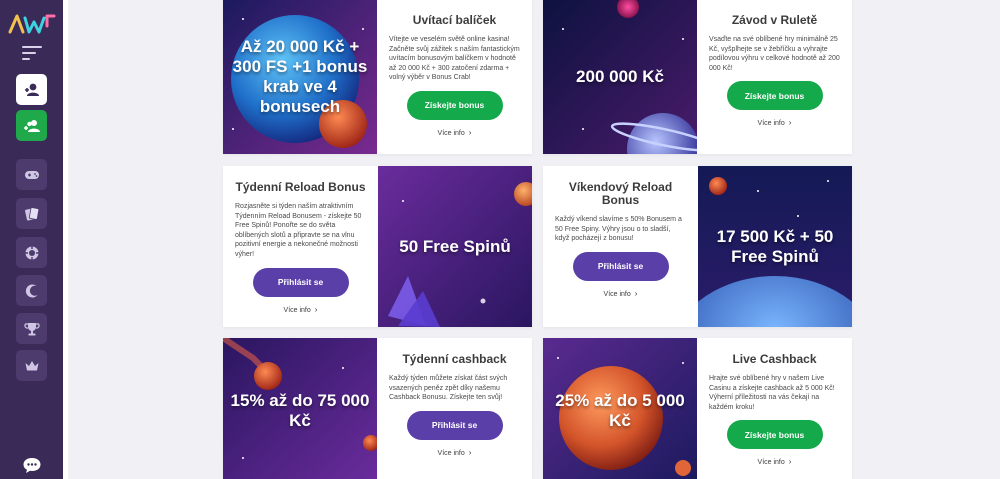 The image size is (1000, 479). I want to click on cards-icon, so click(31, 213).